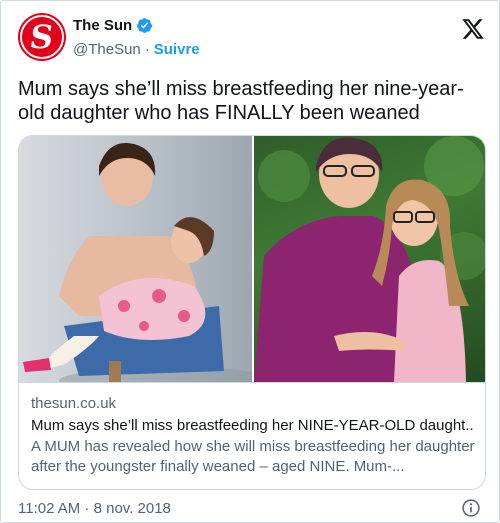 This screenshot has height=523, width=500. What do you see at coordinates (177, 49) in the screenshot?
I see `follow-button: Suivre` at bounding box center [177, 49].